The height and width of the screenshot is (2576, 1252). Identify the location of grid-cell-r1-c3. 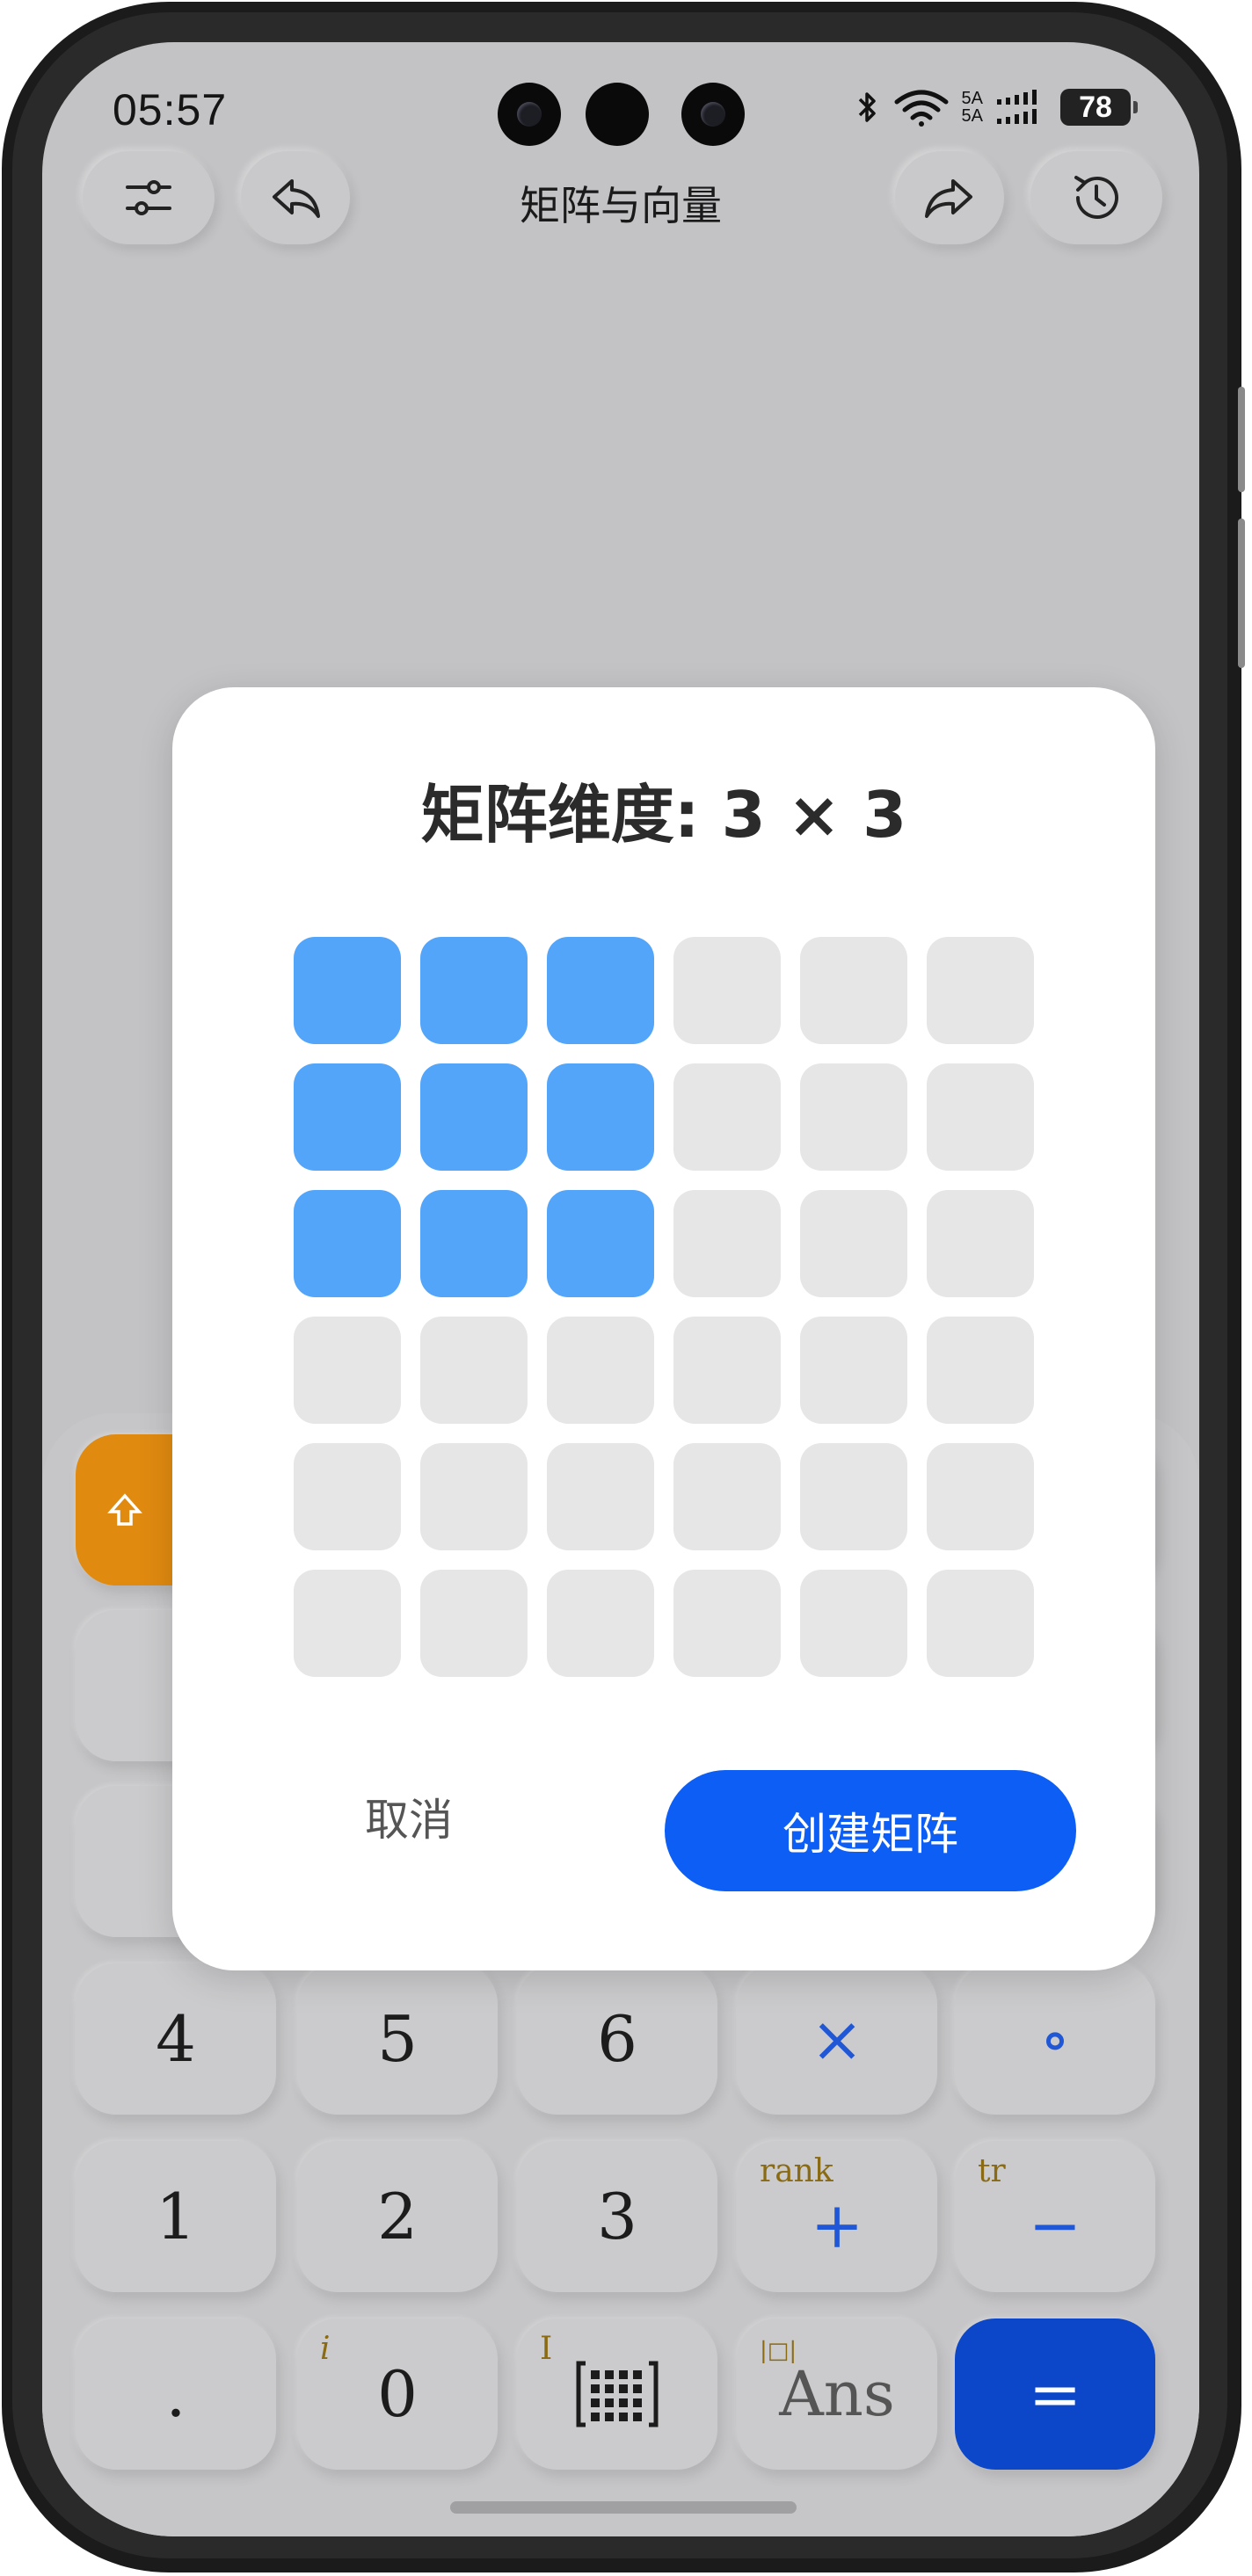
(600, 990).